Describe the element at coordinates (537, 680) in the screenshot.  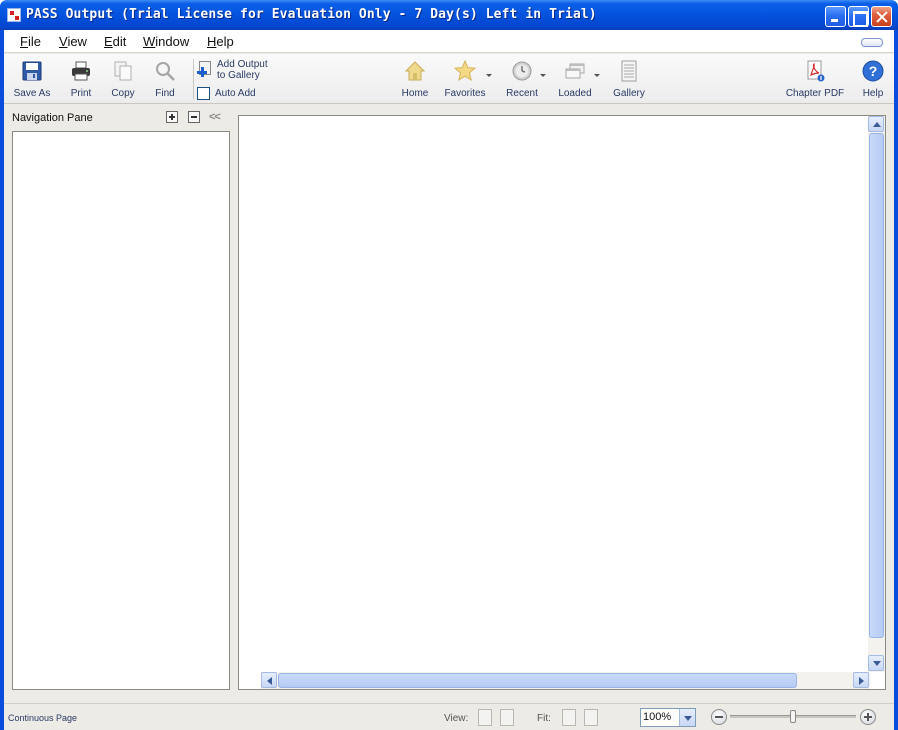
I see `horizontal-scroll-thumb` at that location.